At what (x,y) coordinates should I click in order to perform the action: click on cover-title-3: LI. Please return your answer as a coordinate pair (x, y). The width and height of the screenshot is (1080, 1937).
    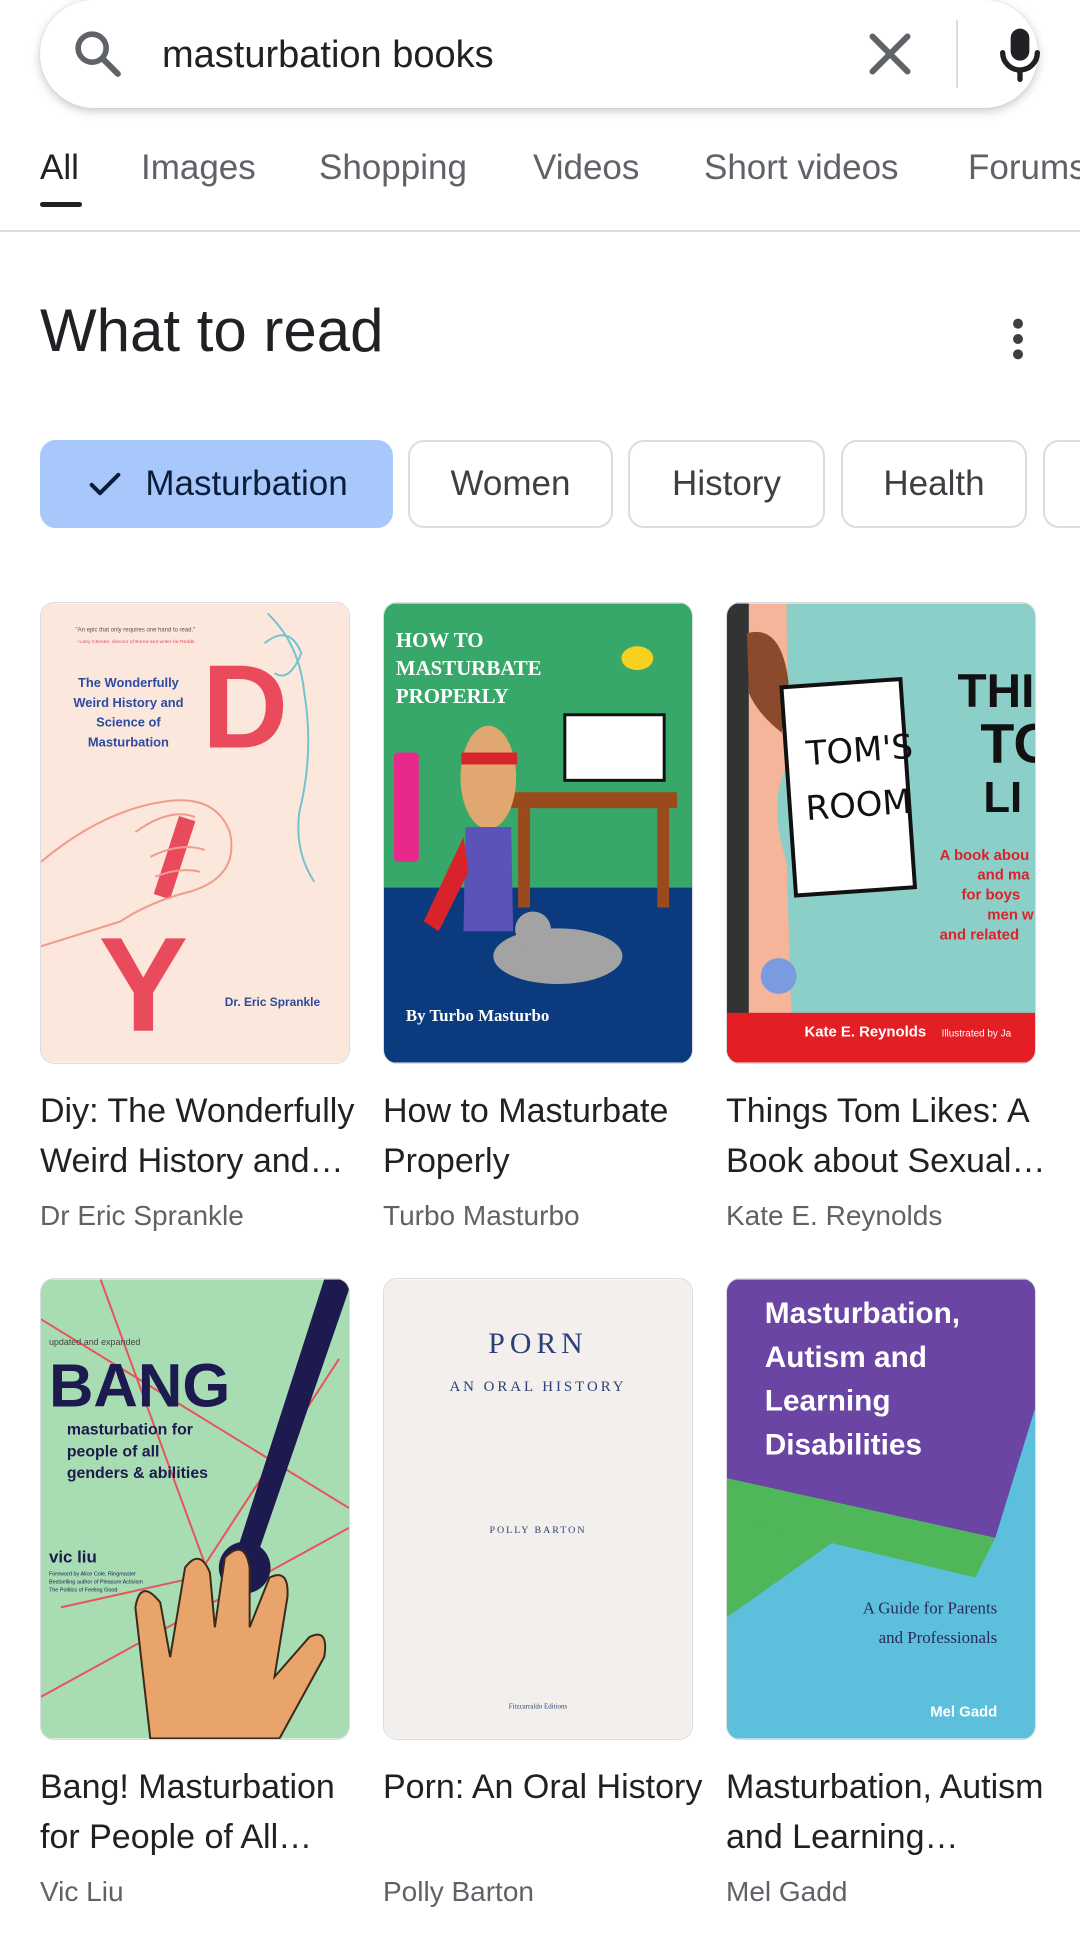
    Looking at the image, I should click on (1002, 797).